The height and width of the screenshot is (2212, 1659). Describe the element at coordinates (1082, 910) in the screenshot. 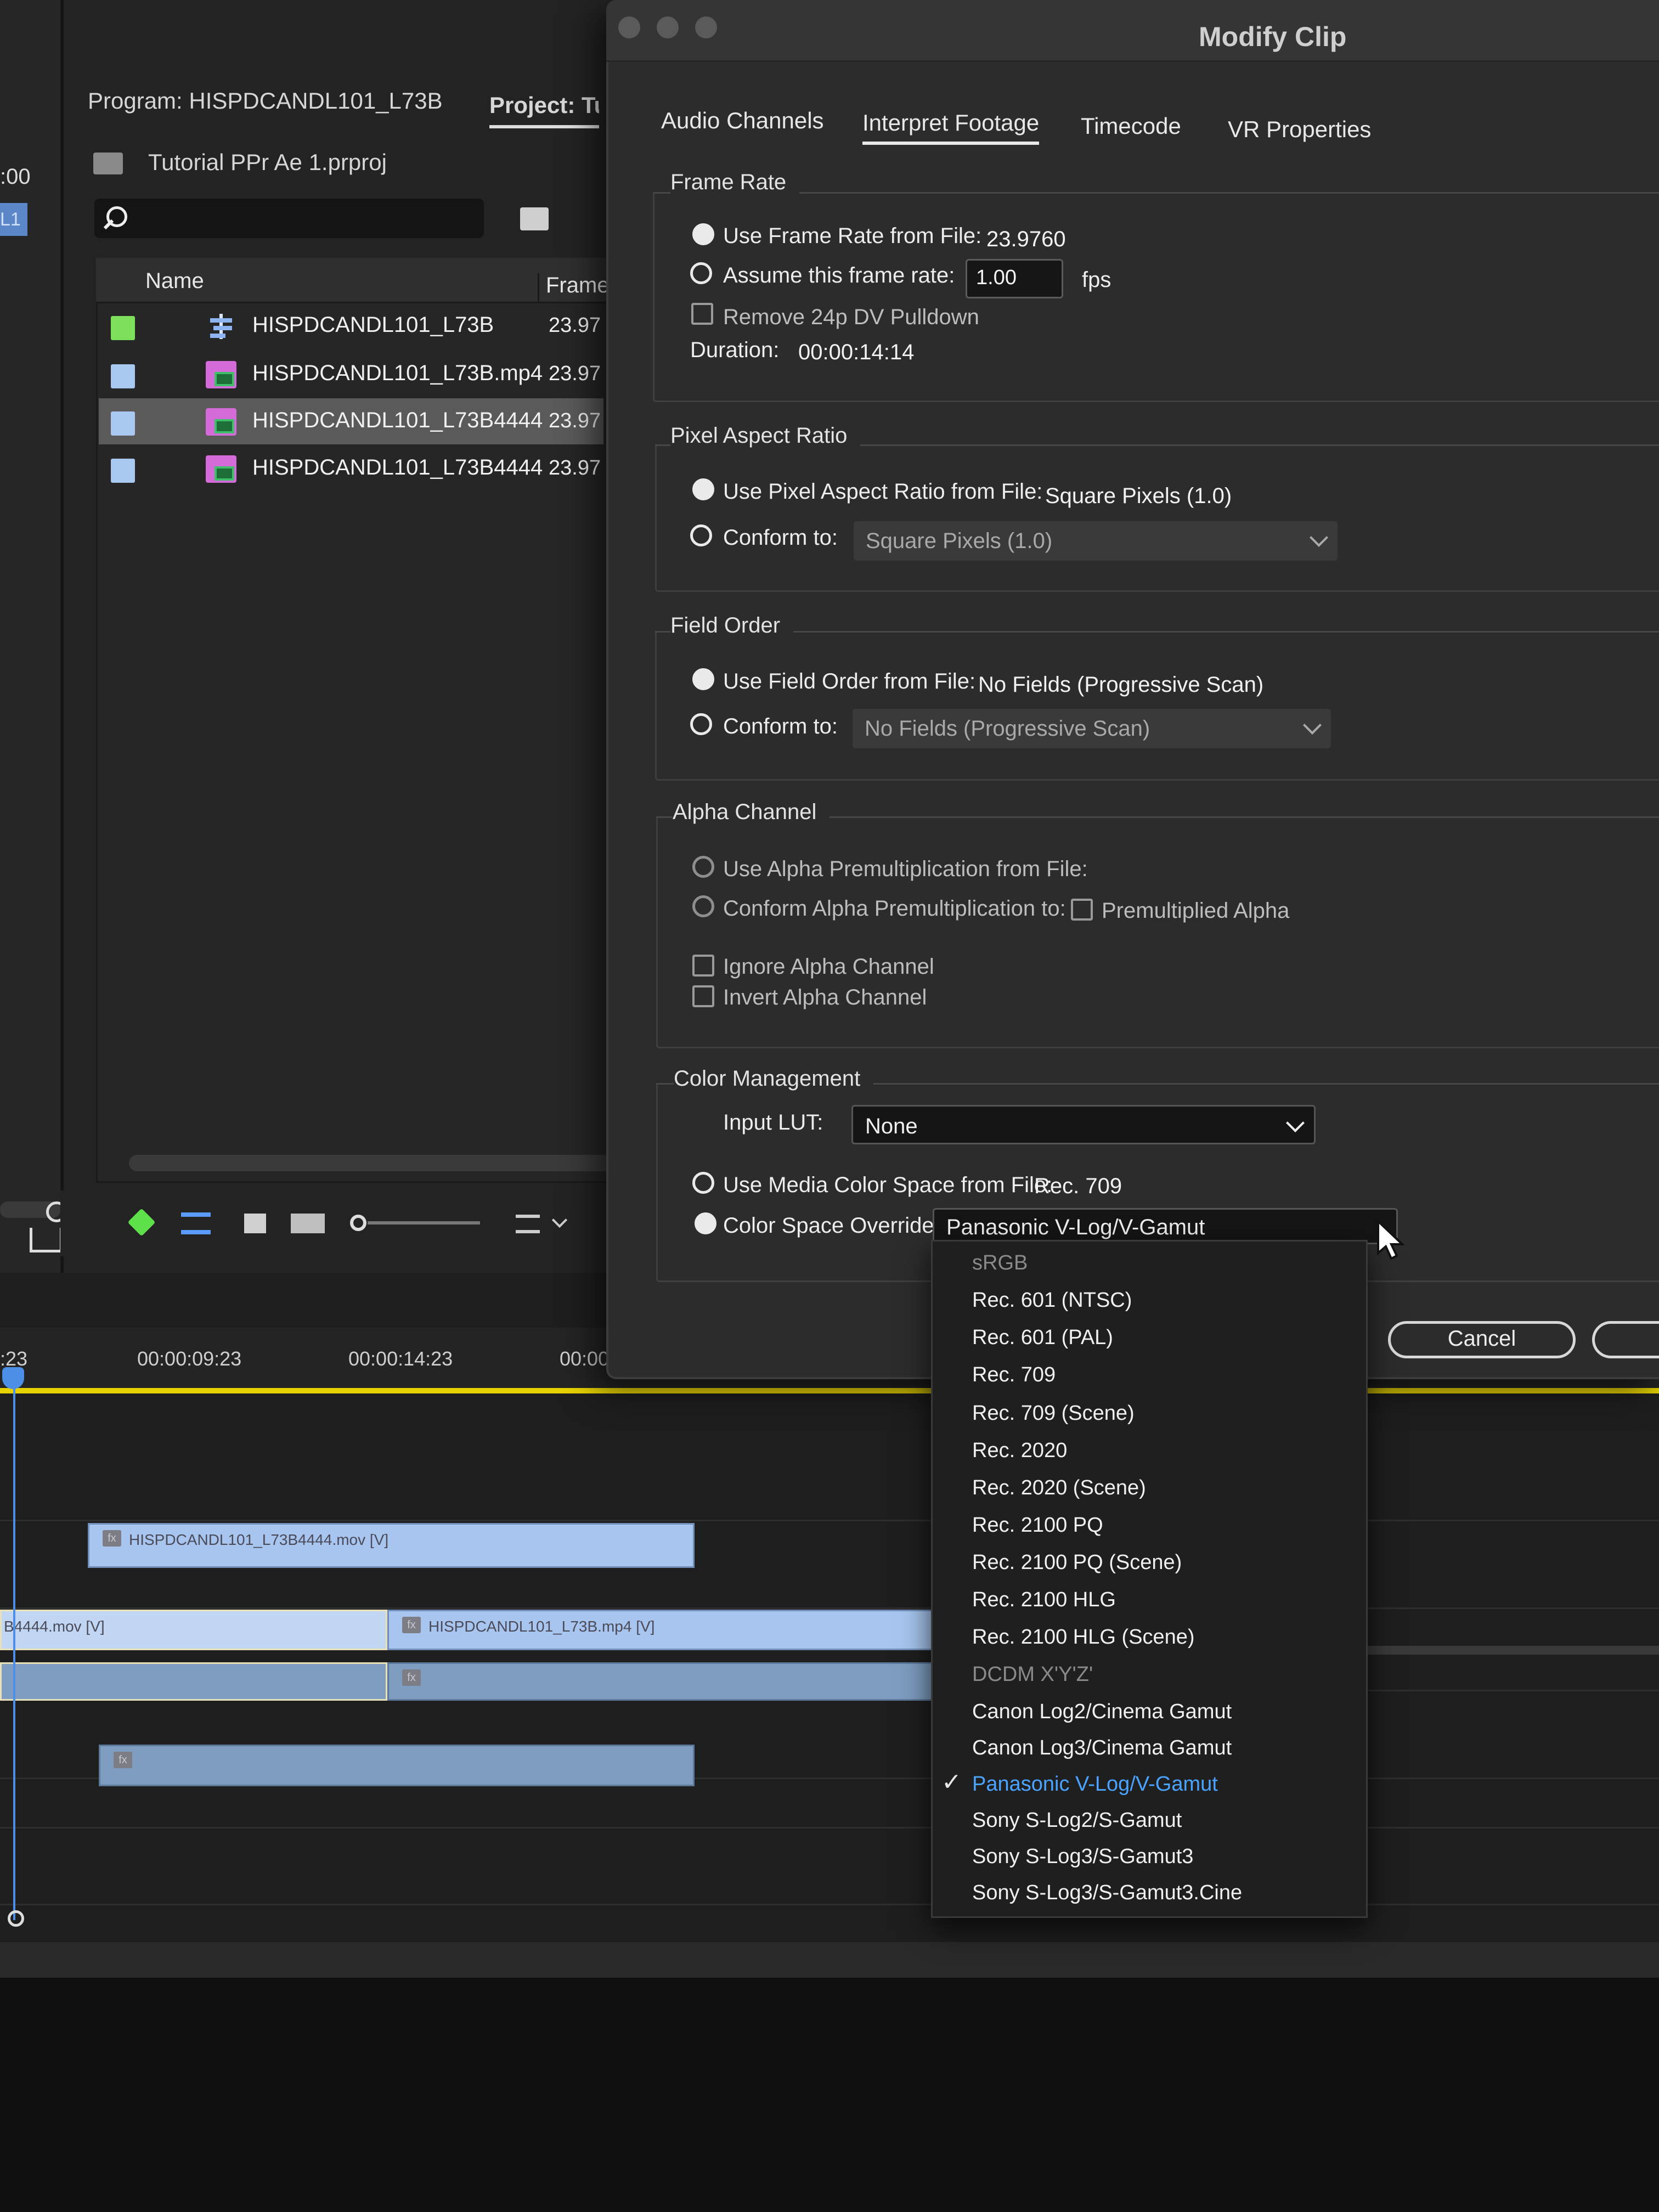

I see `premultiplied-alpha-checkbox` at that location.